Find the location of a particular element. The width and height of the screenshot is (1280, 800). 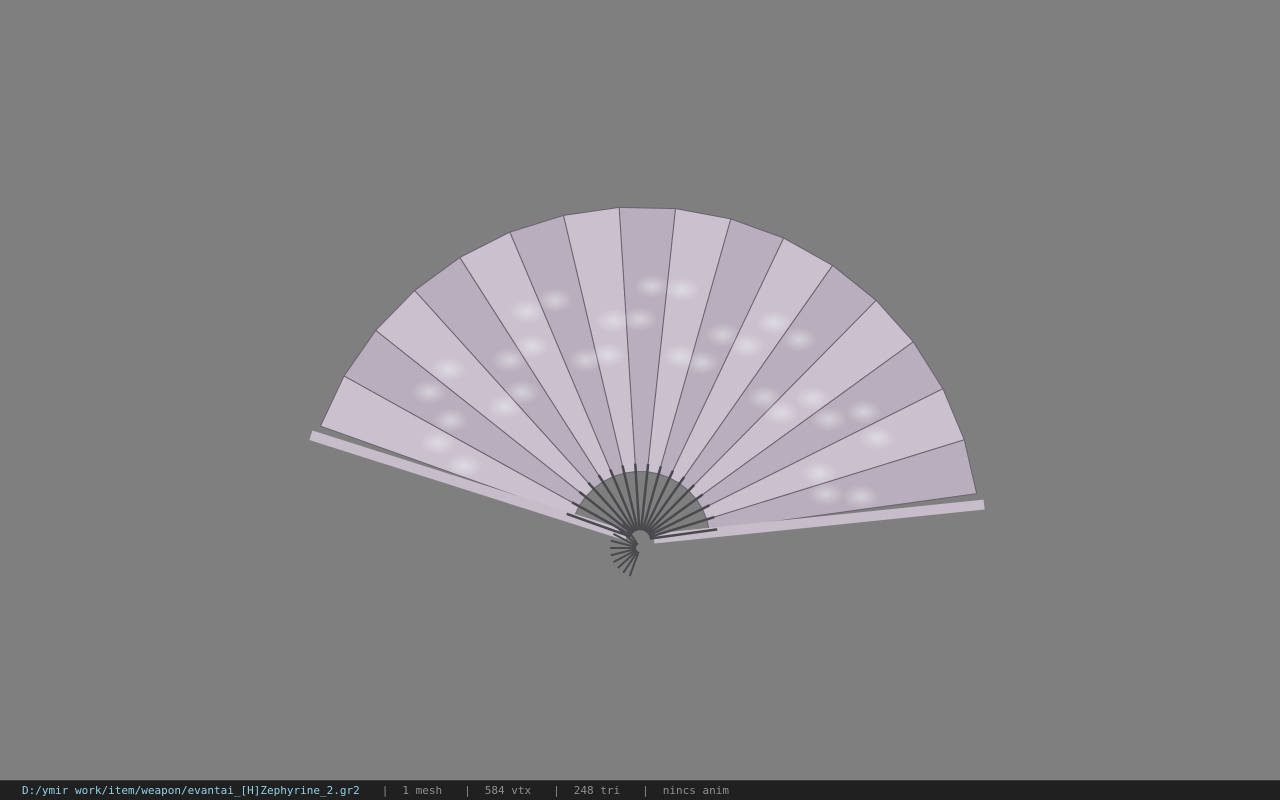

vertex-count: 584 vtx is located at coordinates (508, 790).